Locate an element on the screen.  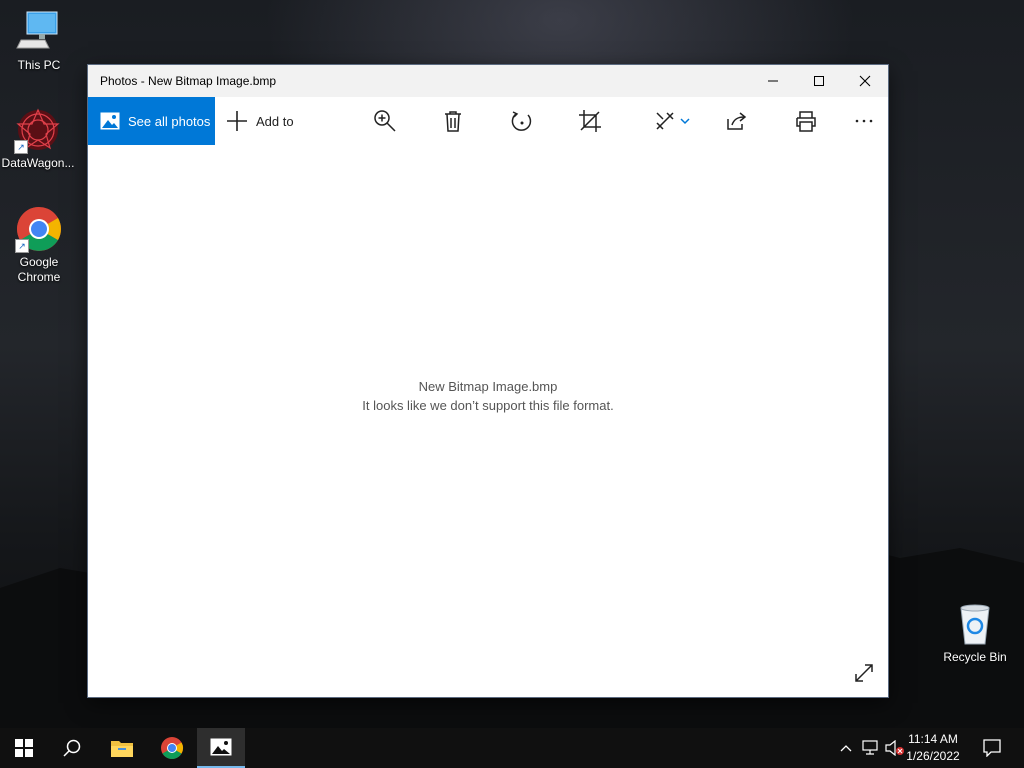
title-bar: Photos - New Bitmap Image.bmp is located at coordinates (488, 81).